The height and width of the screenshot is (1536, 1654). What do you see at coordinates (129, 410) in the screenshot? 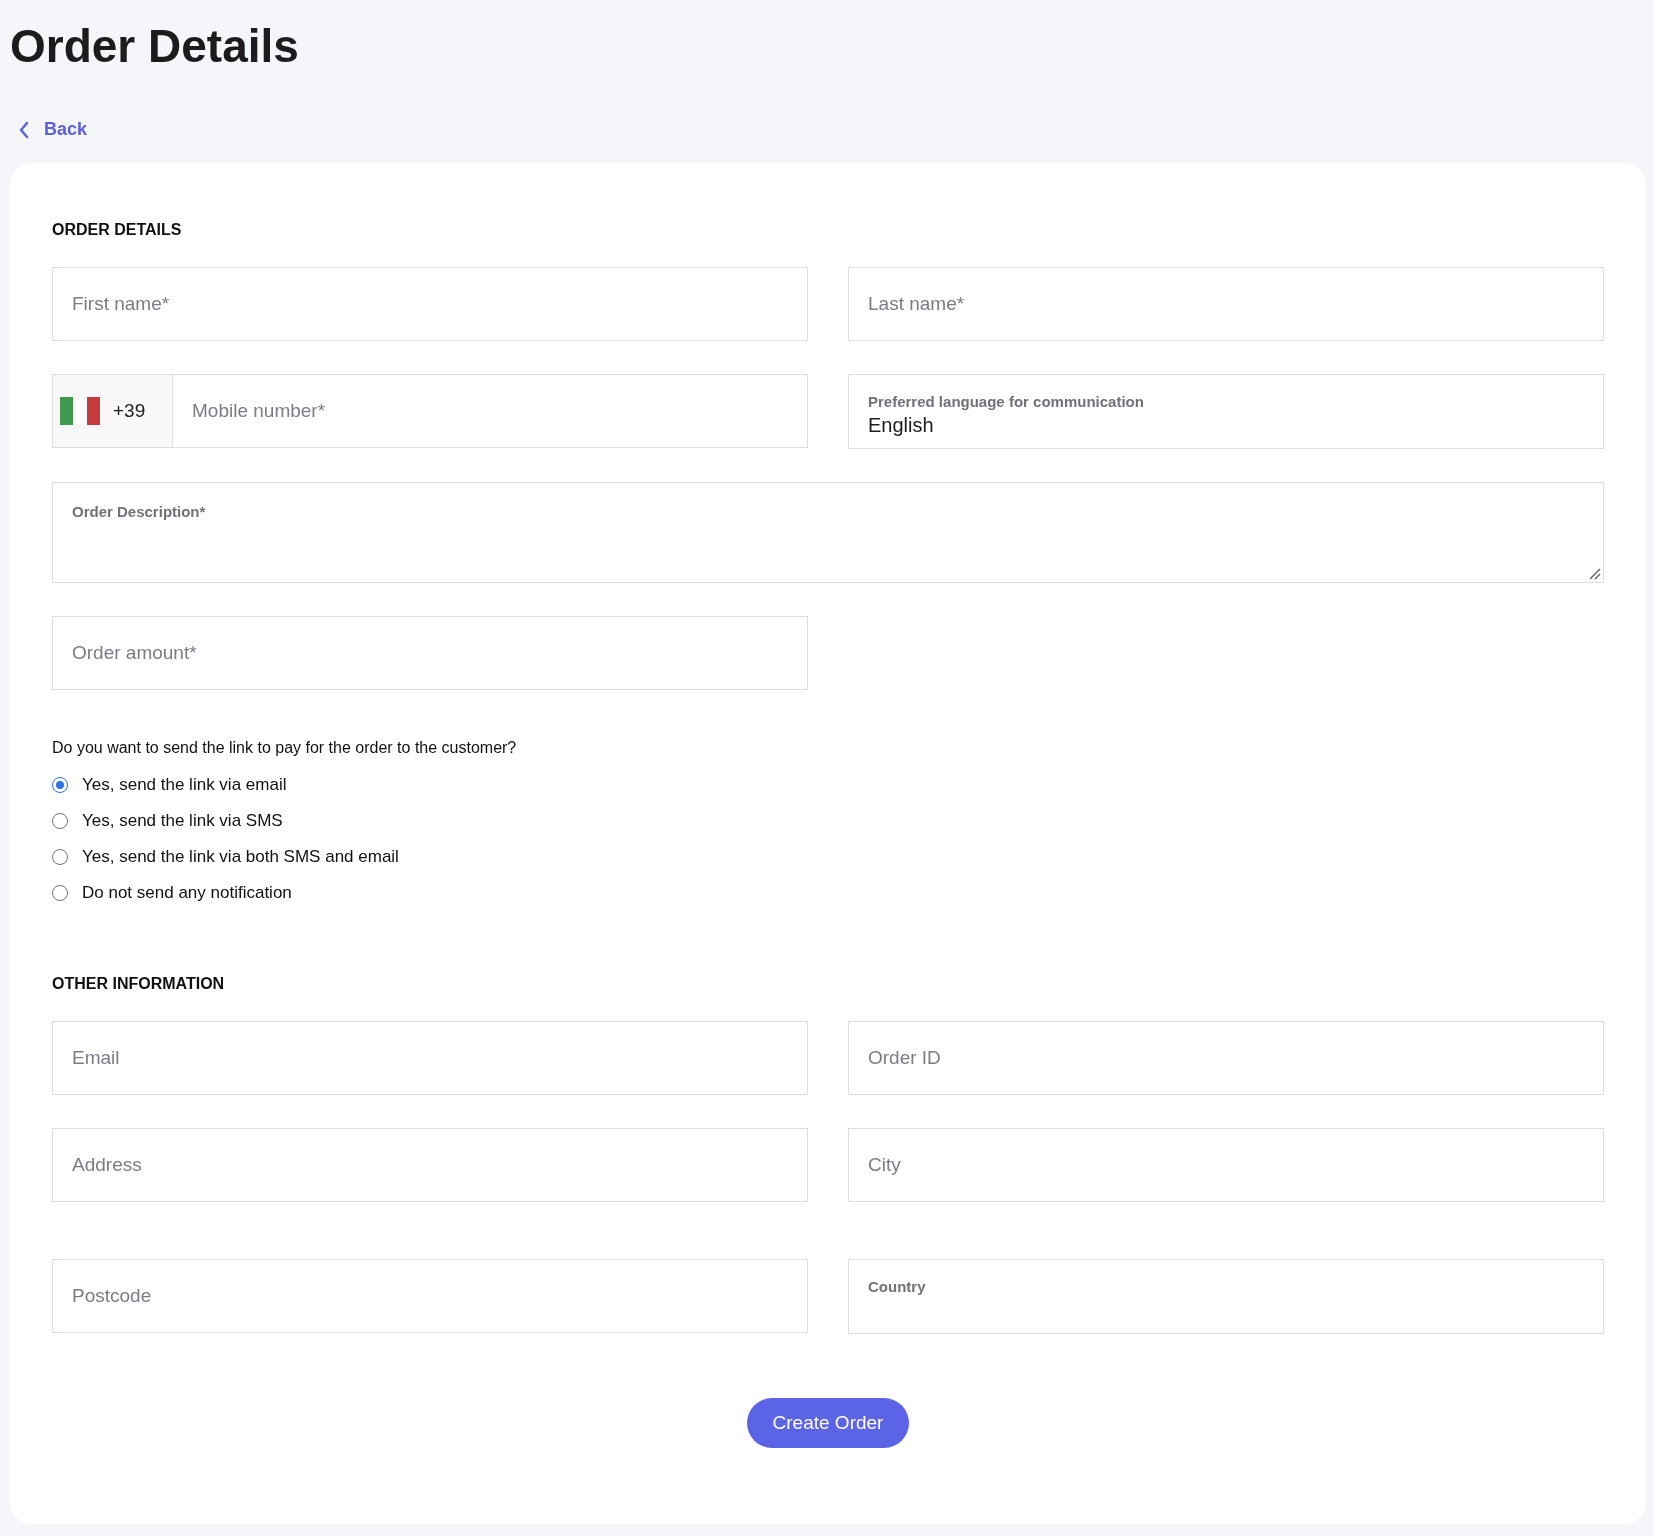
I see `country-code: +39` at bounding box center [129, 410].